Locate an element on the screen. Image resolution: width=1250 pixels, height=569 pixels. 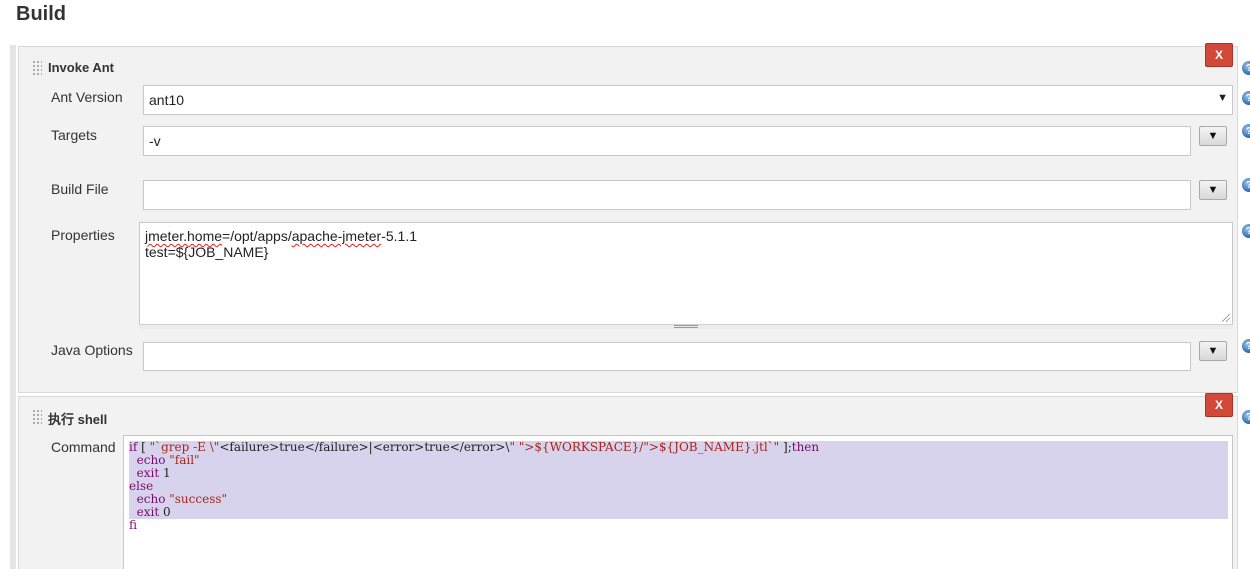
build-file-input is located at coordinates (667, 195).